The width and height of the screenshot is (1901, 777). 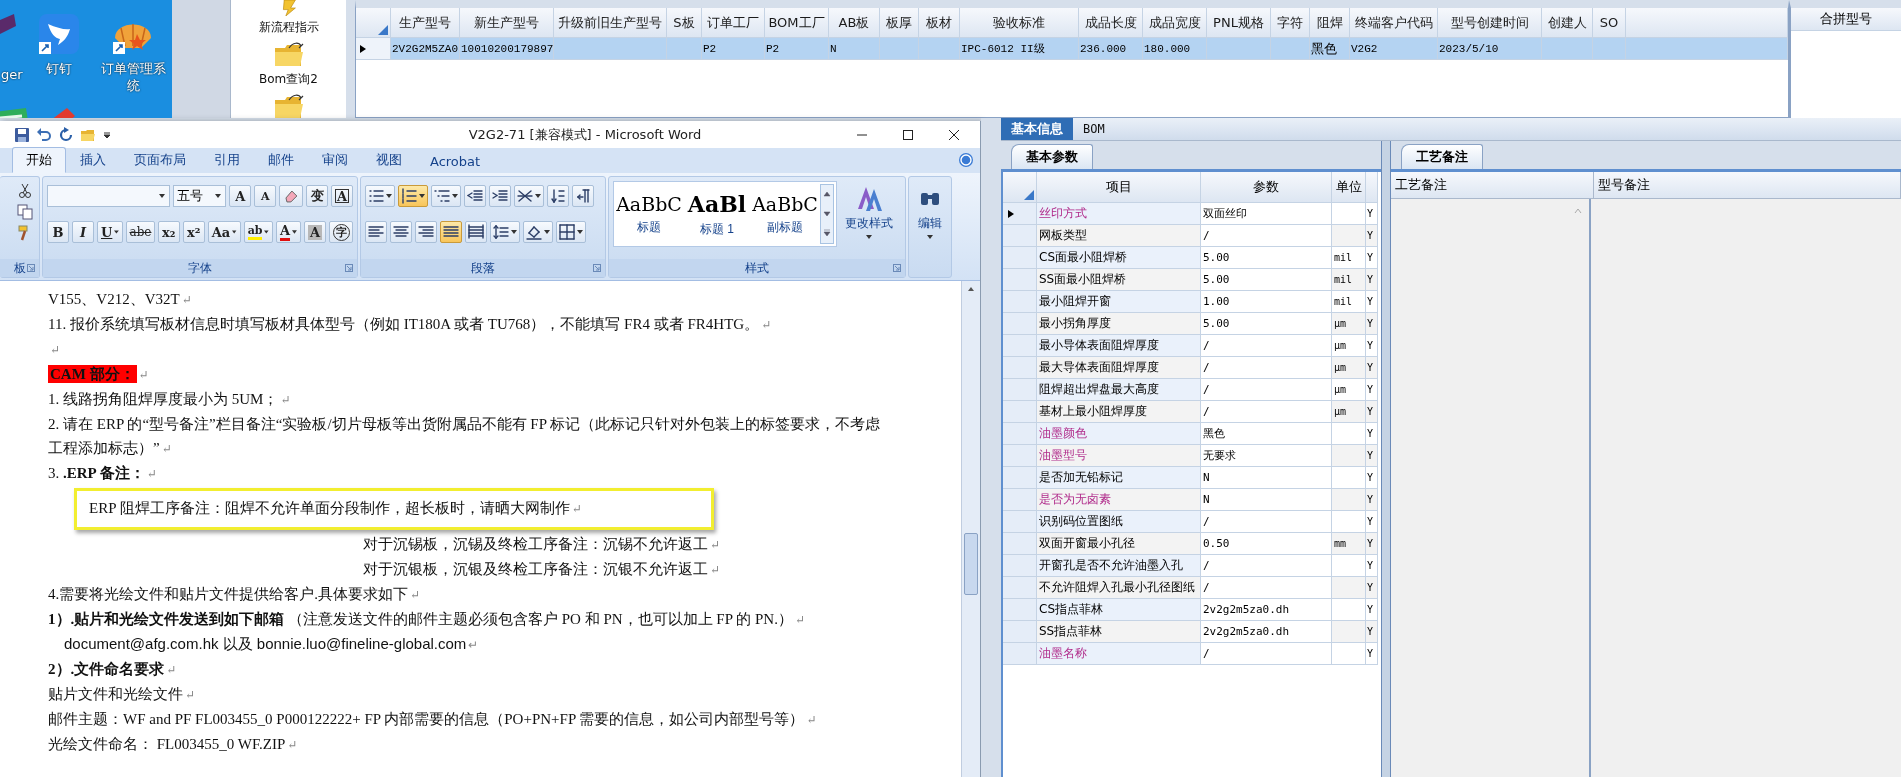 What do you see at coordinates (25, 191) in the screenshot?
I see `scissors-icon` at bounding box center [25, 191].